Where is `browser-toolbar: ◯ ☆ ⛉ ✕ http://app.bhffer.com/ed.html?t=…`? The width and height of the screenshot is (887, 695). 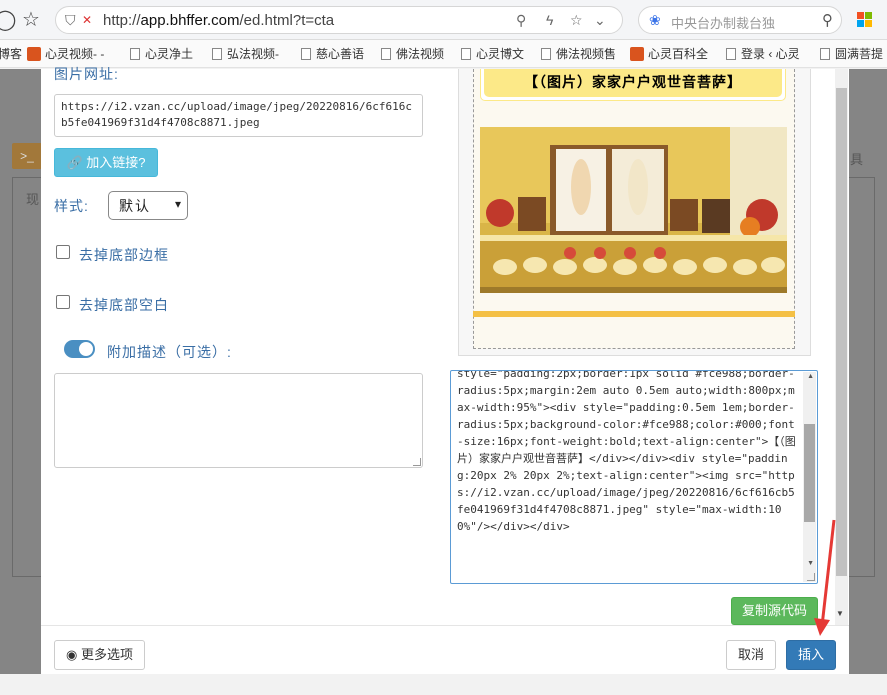 browser-toolbar: ◯ ☆ ⛉ ✕ http://app.bhffer.com/ed.html?t=… is located at coordinates (443, 20).